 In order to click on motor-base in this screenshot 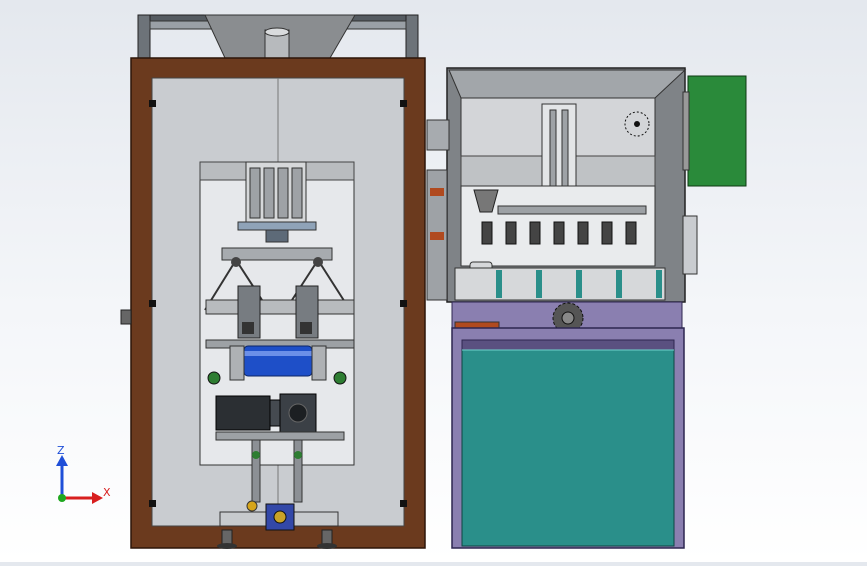, I will do `click(280, 436)`.